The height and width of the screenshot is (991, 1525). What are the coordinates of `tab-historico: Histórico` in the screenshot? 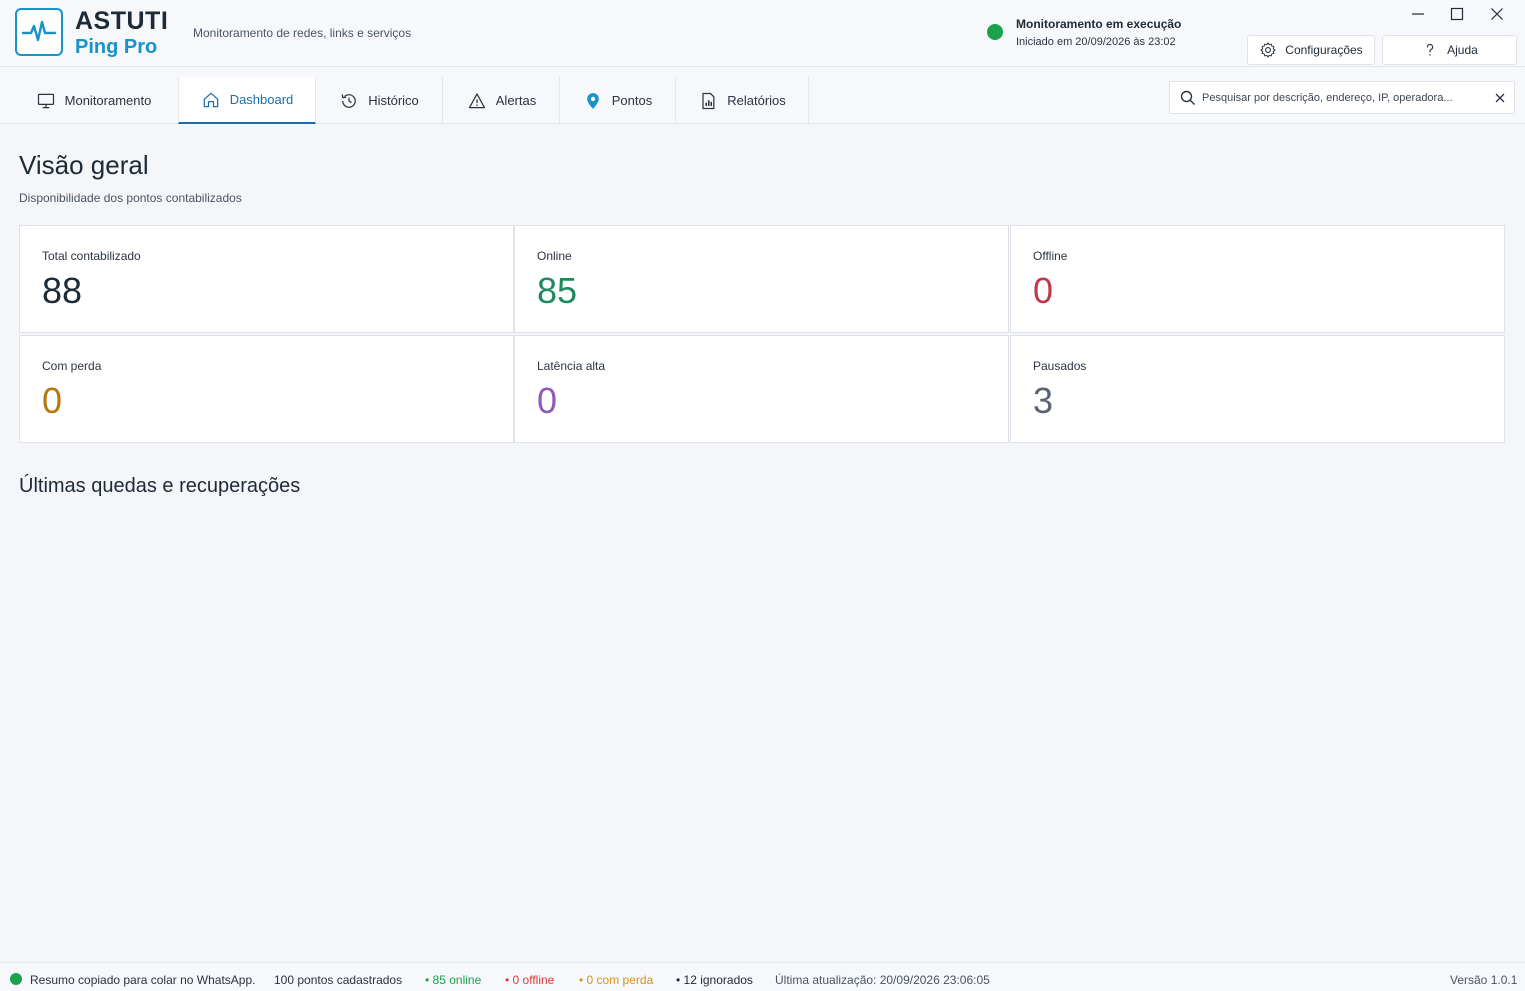 It's located at (379, 100).